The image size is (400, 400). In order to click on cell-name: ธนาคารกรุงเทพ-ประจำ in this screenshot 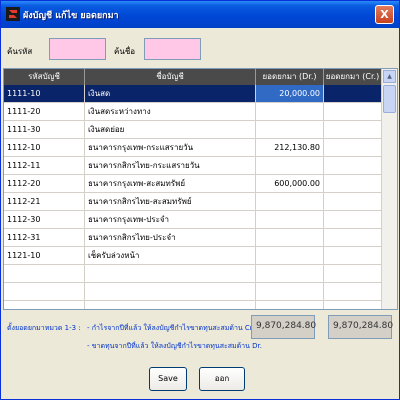, I will do `click(170, 219)`.